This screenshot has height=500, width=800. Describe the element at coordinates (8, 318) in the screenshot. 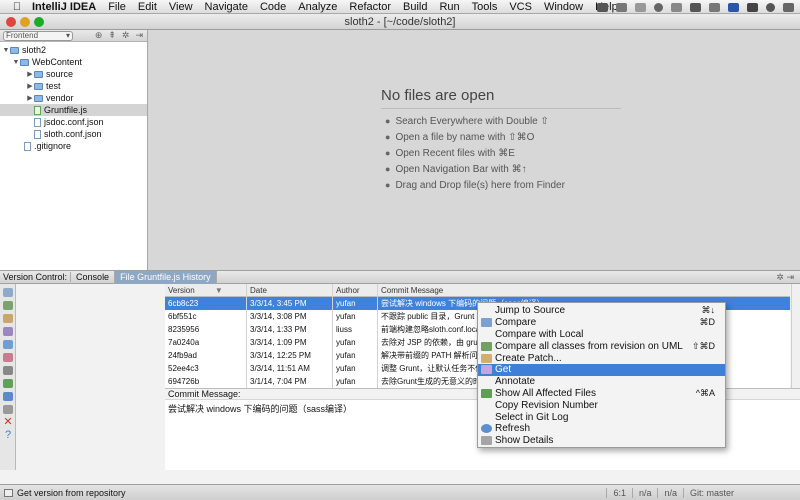

I see `patch-icon` at that location.